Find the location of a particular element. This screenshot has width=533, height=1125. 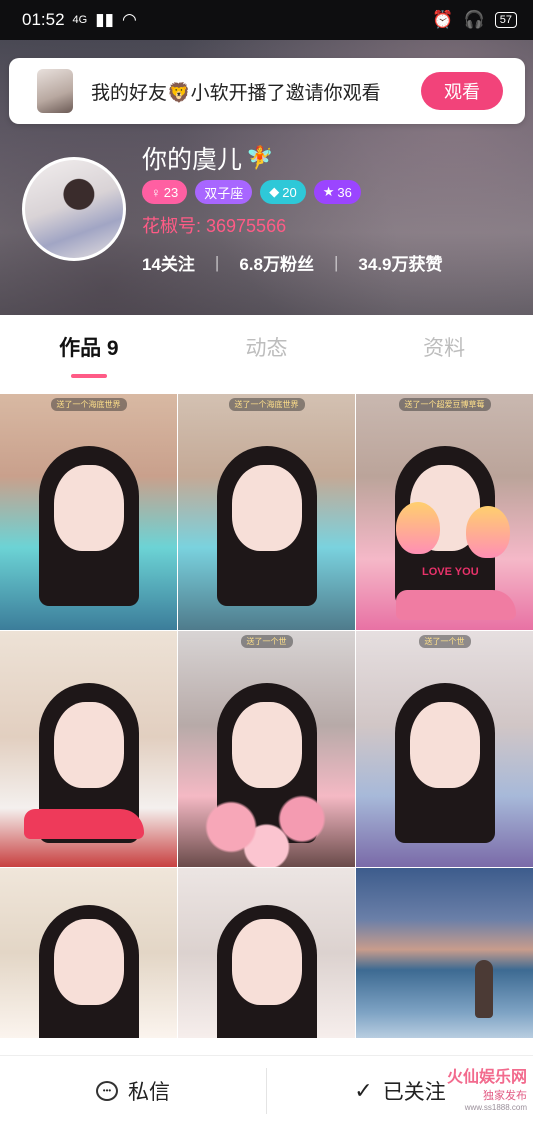

fans-count: 6.8万粉丝 is located at coordinates (276, 262).